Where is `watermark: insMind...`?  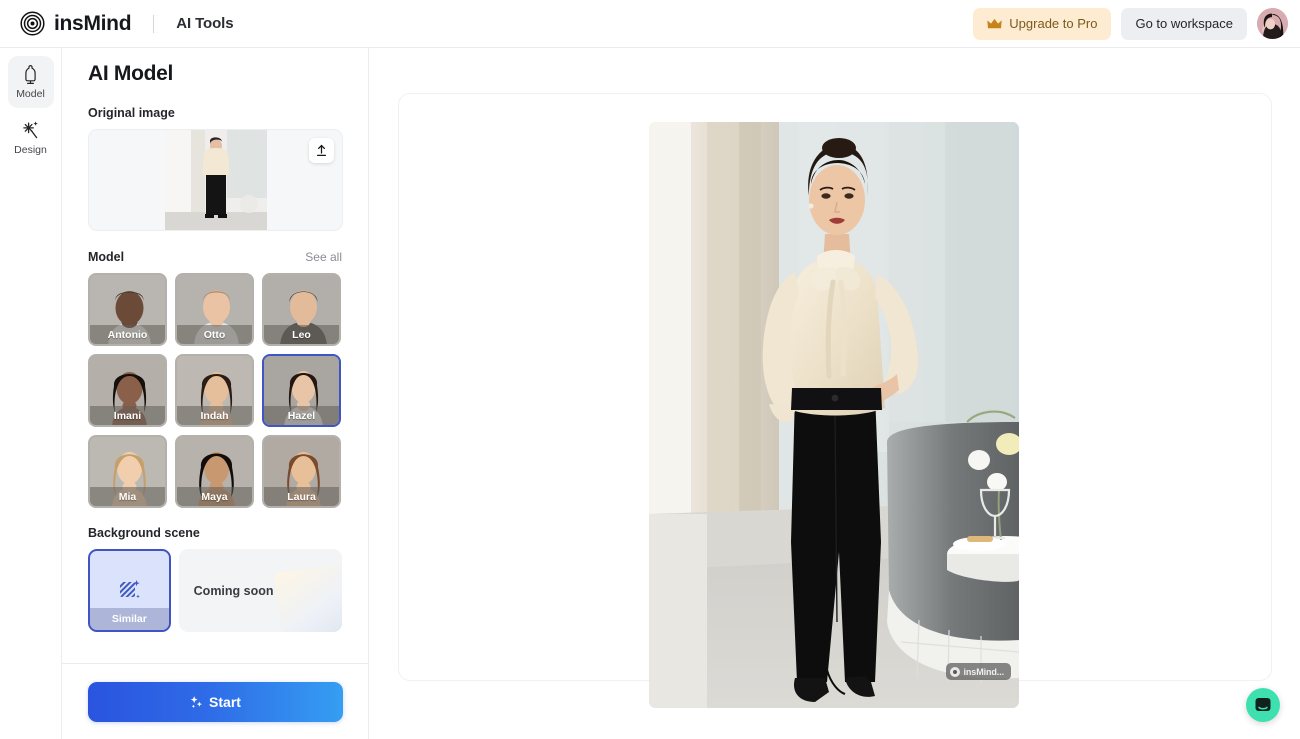 watermark: insMind... is located at coordinates (978, 671).